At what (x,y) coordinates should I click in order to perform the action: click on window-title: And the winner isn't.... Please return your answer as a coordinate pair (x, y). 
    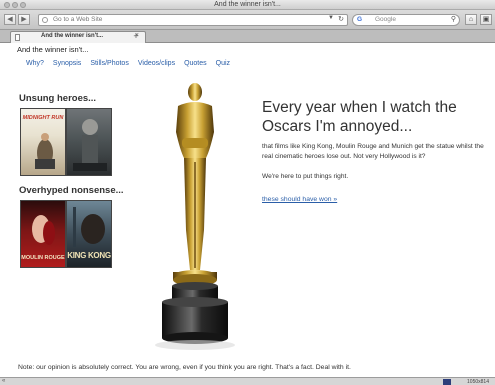
    Looking at the image, I should click on (247, 4).